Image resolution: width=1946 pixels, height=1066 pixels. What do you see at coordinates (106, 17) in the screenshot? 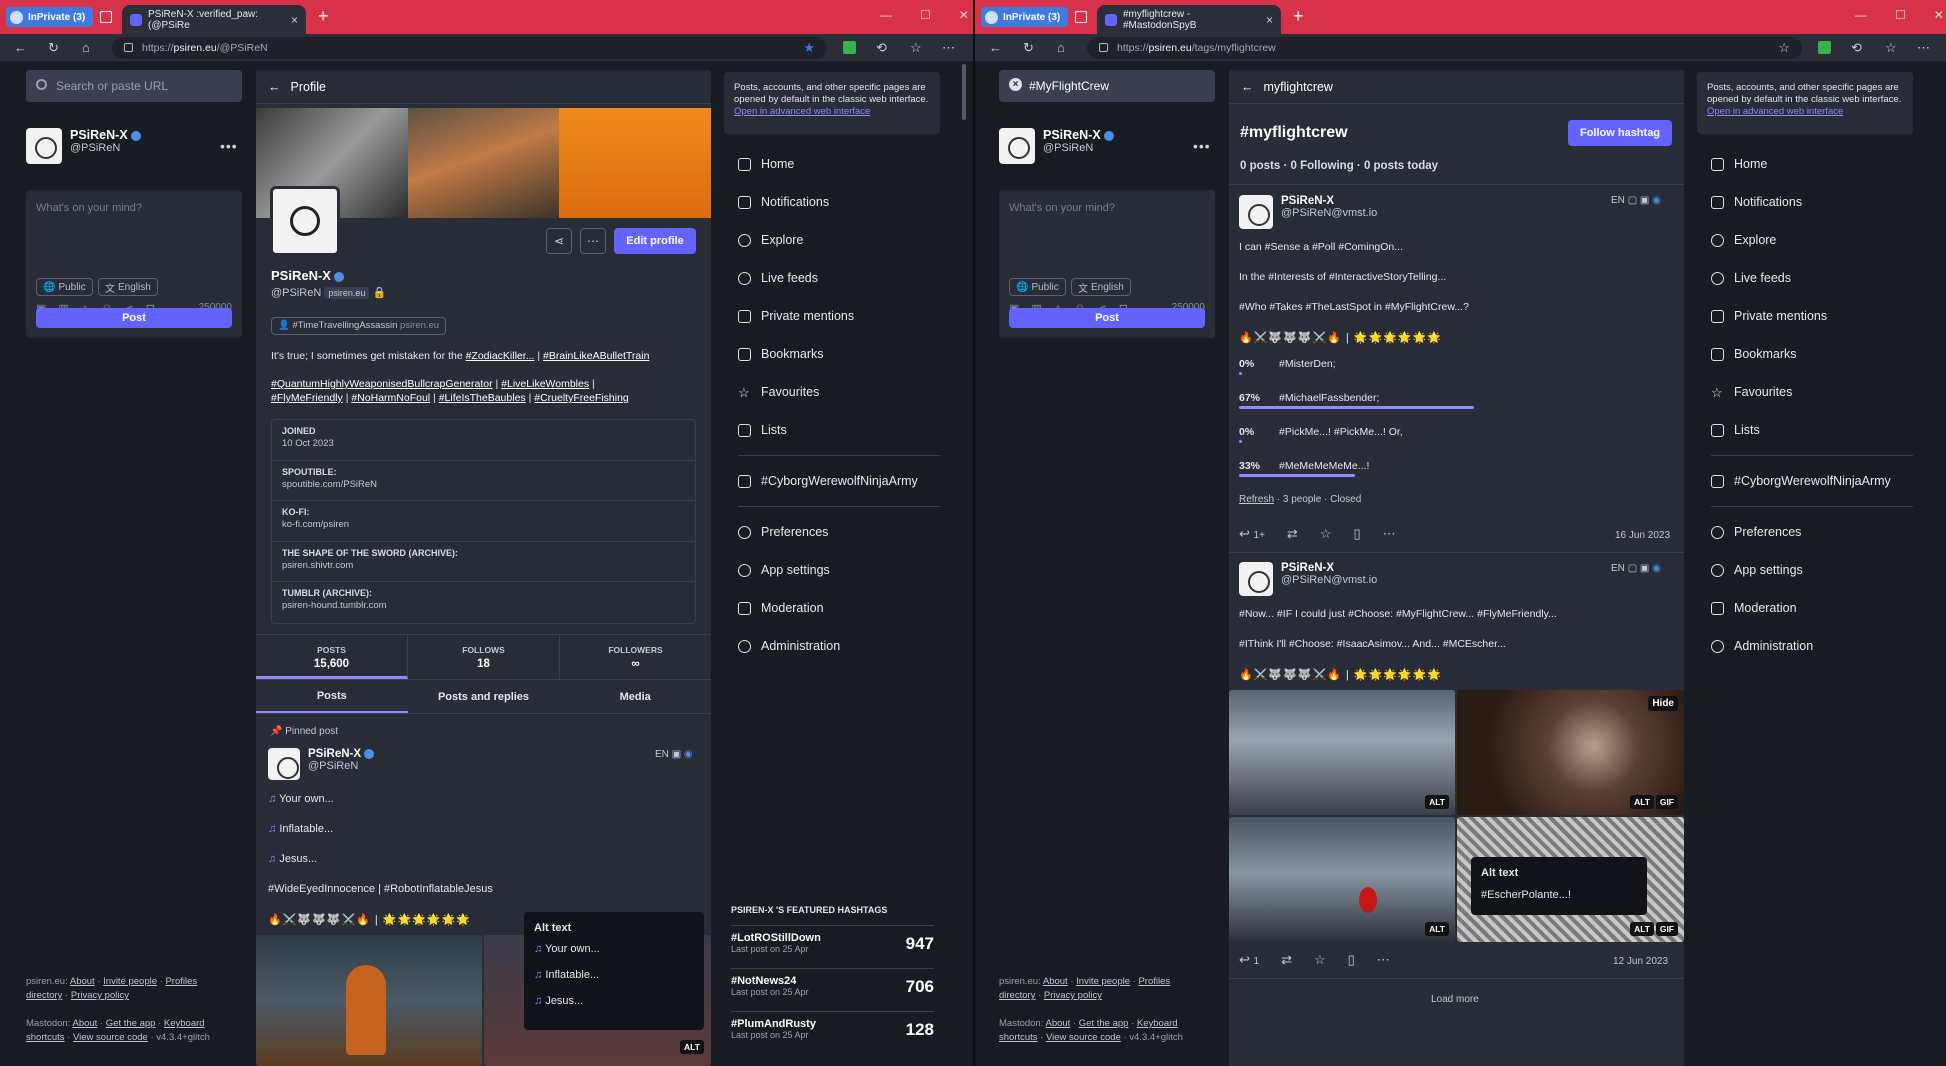
I see `tab-actions-icon` at bounding box center [106, 17].